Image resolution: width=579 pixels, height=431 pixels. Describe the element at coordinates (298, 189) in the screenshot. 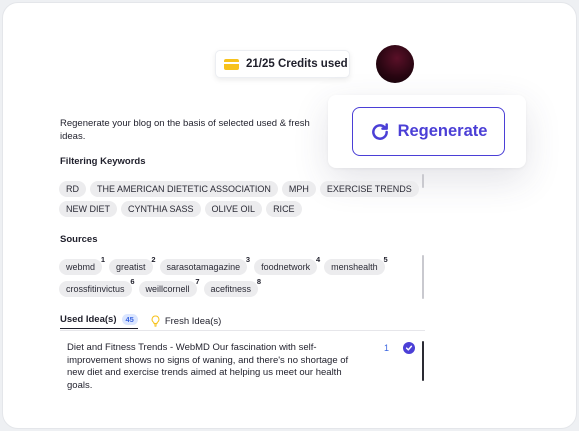

I see `keyword-chip: MPH` at that location.